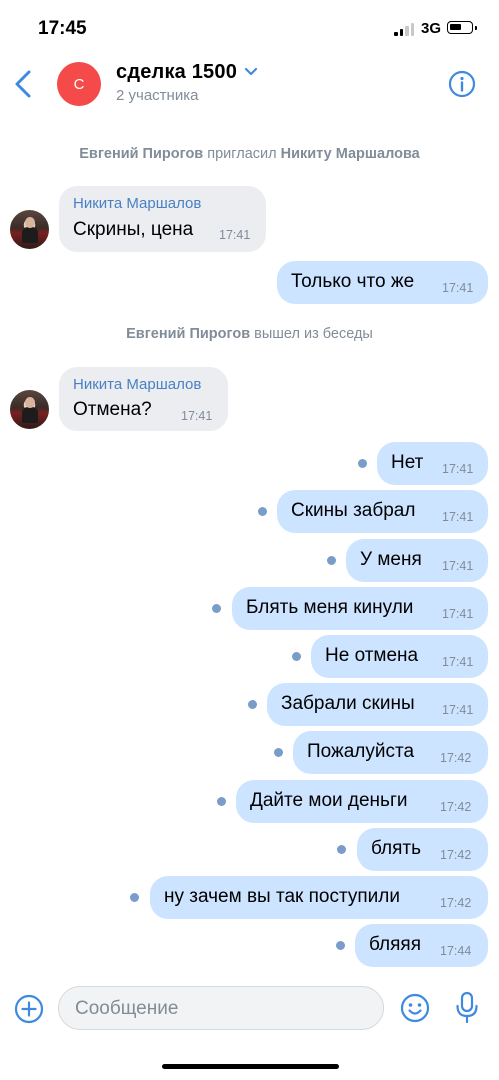  Describe the element at coordinates (372, 655) in the screenshot. I see `message-text: Не отмена` at that location.